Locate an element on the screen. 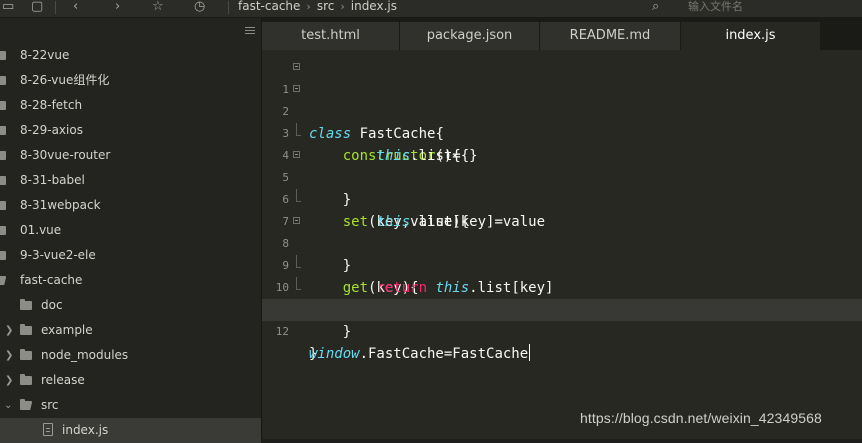  code-line: 2 constructor(){ is located at coordinates (562, 121).